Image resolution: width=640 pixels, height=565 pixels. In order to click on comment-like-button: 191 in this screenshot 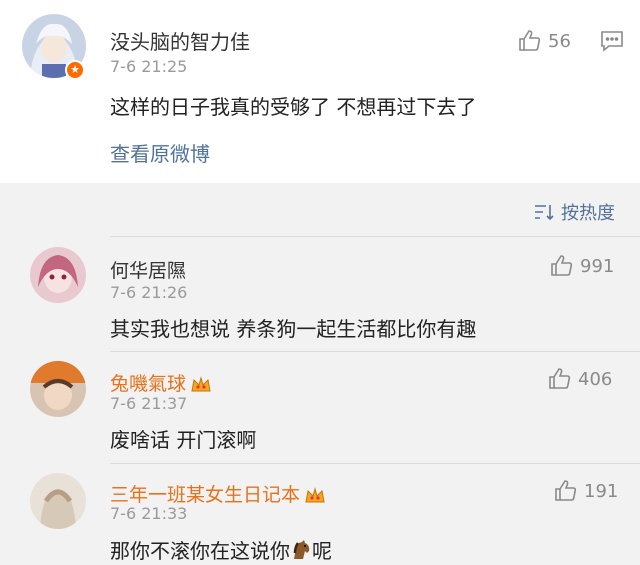, I will do `click(586, 491)`.